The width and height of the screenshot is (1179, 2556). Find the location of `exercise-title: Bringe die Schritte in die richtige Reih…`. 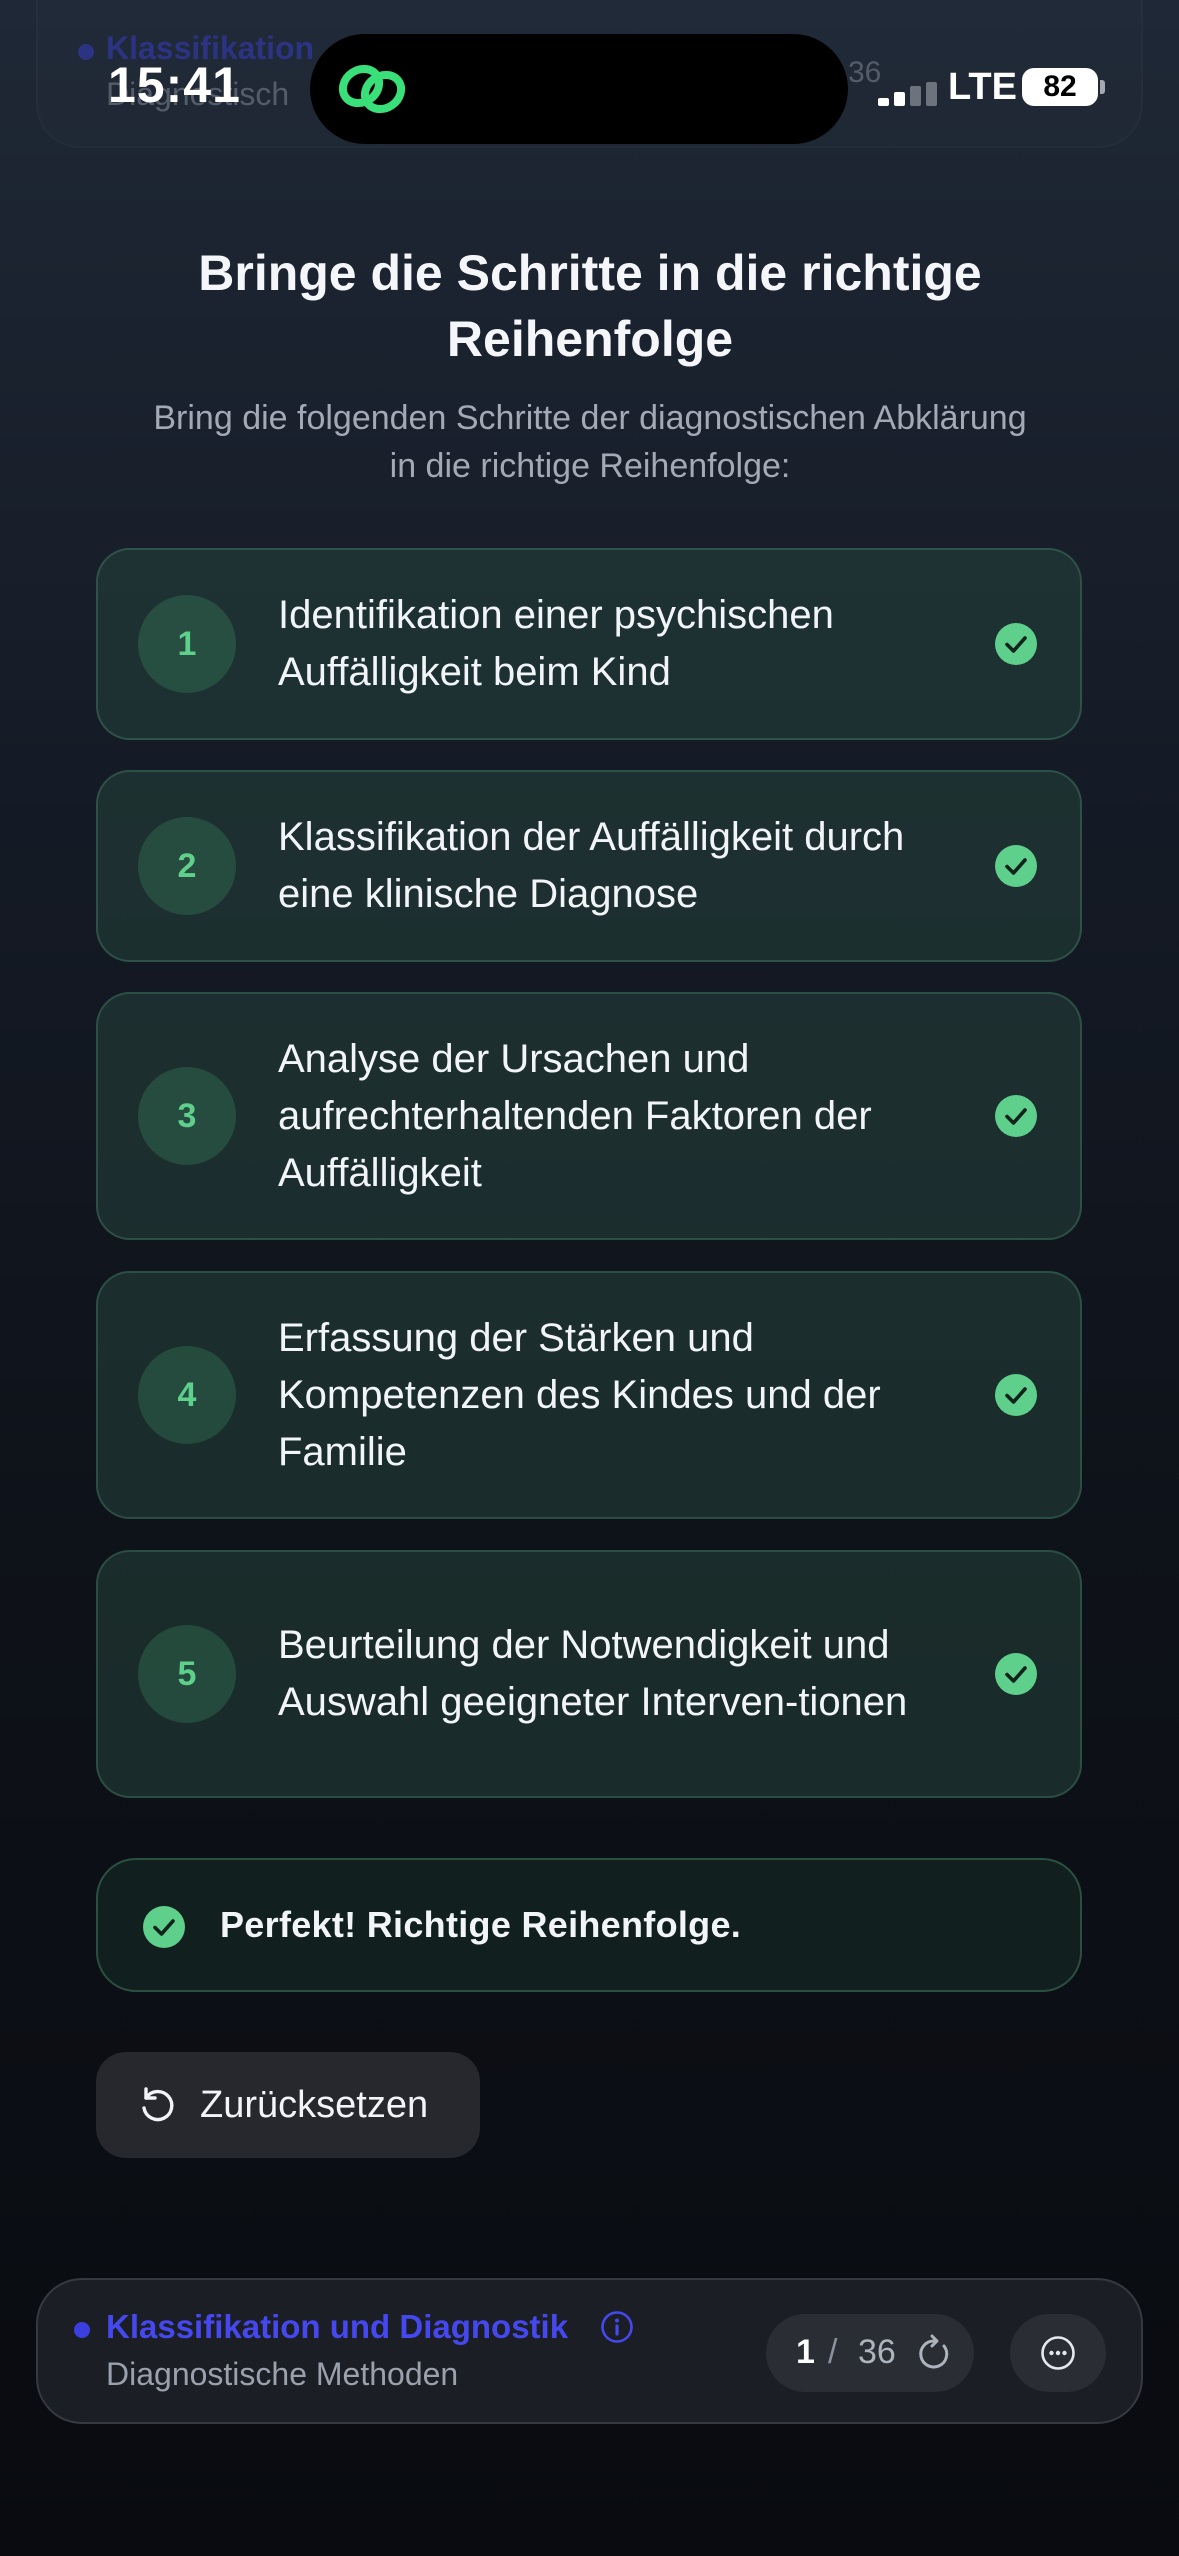

exercise-title: Bringe die Schritte in die richtige Reih… is located at coordinates (590, 306).